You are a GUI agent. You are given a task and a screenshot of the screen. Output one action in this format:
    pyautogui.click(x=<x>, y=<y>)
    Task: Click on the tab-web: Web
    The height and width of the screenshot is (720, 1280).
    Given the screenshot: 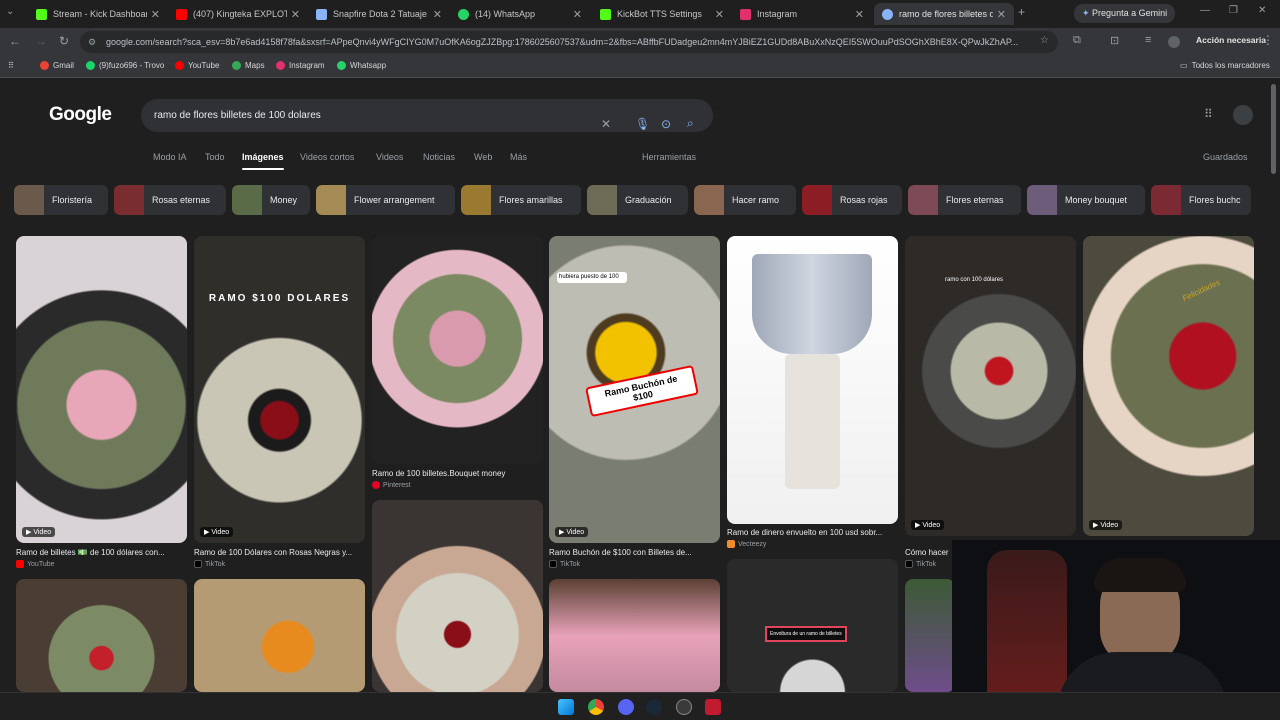 What is the action you would take?
    pyautogui.click(x=483, y=157)
    